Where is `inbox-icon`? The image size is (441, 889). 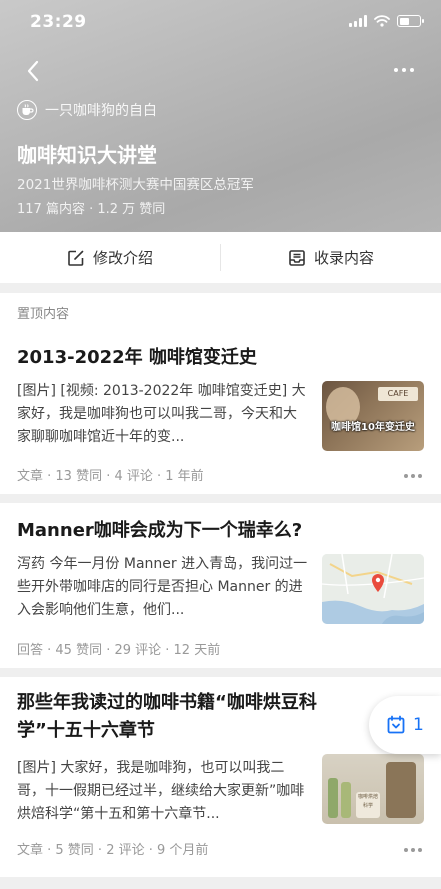
inbox-icon is located at coordinates (297, 257).